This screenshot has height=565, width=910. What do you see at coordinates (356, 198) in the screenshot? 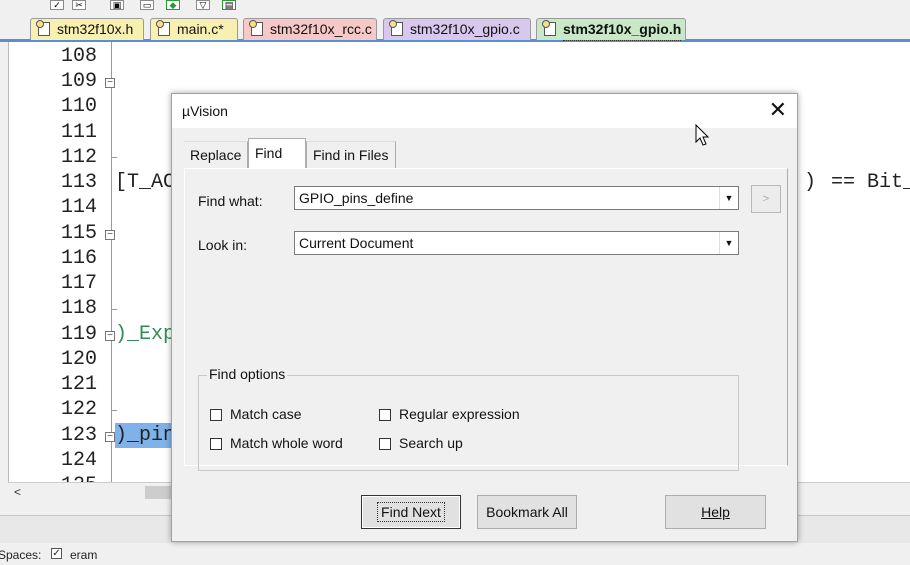
I see `find-what-value: GPIO_pins_define` at bounding box center [356, 198].